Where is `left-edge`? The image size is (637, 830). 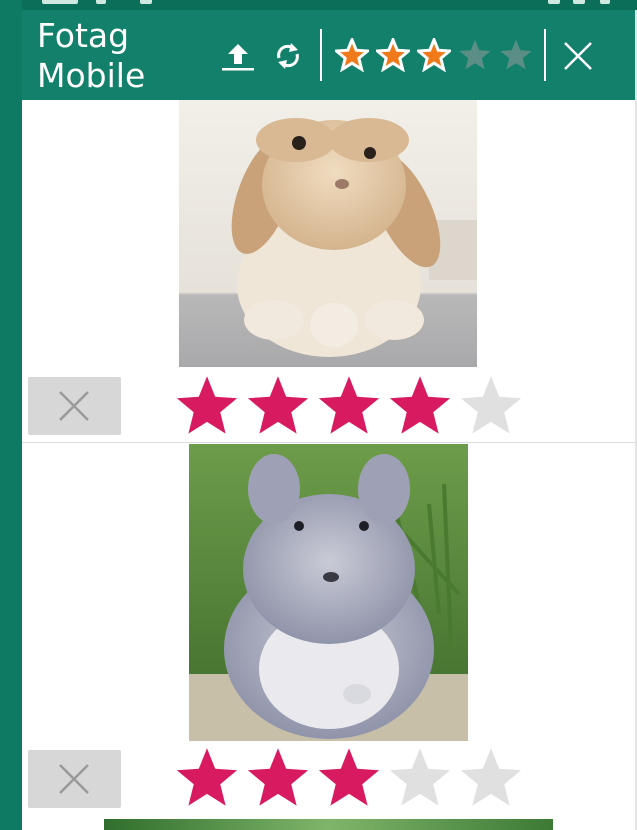
left-edge is located at coordinates (11, 415).